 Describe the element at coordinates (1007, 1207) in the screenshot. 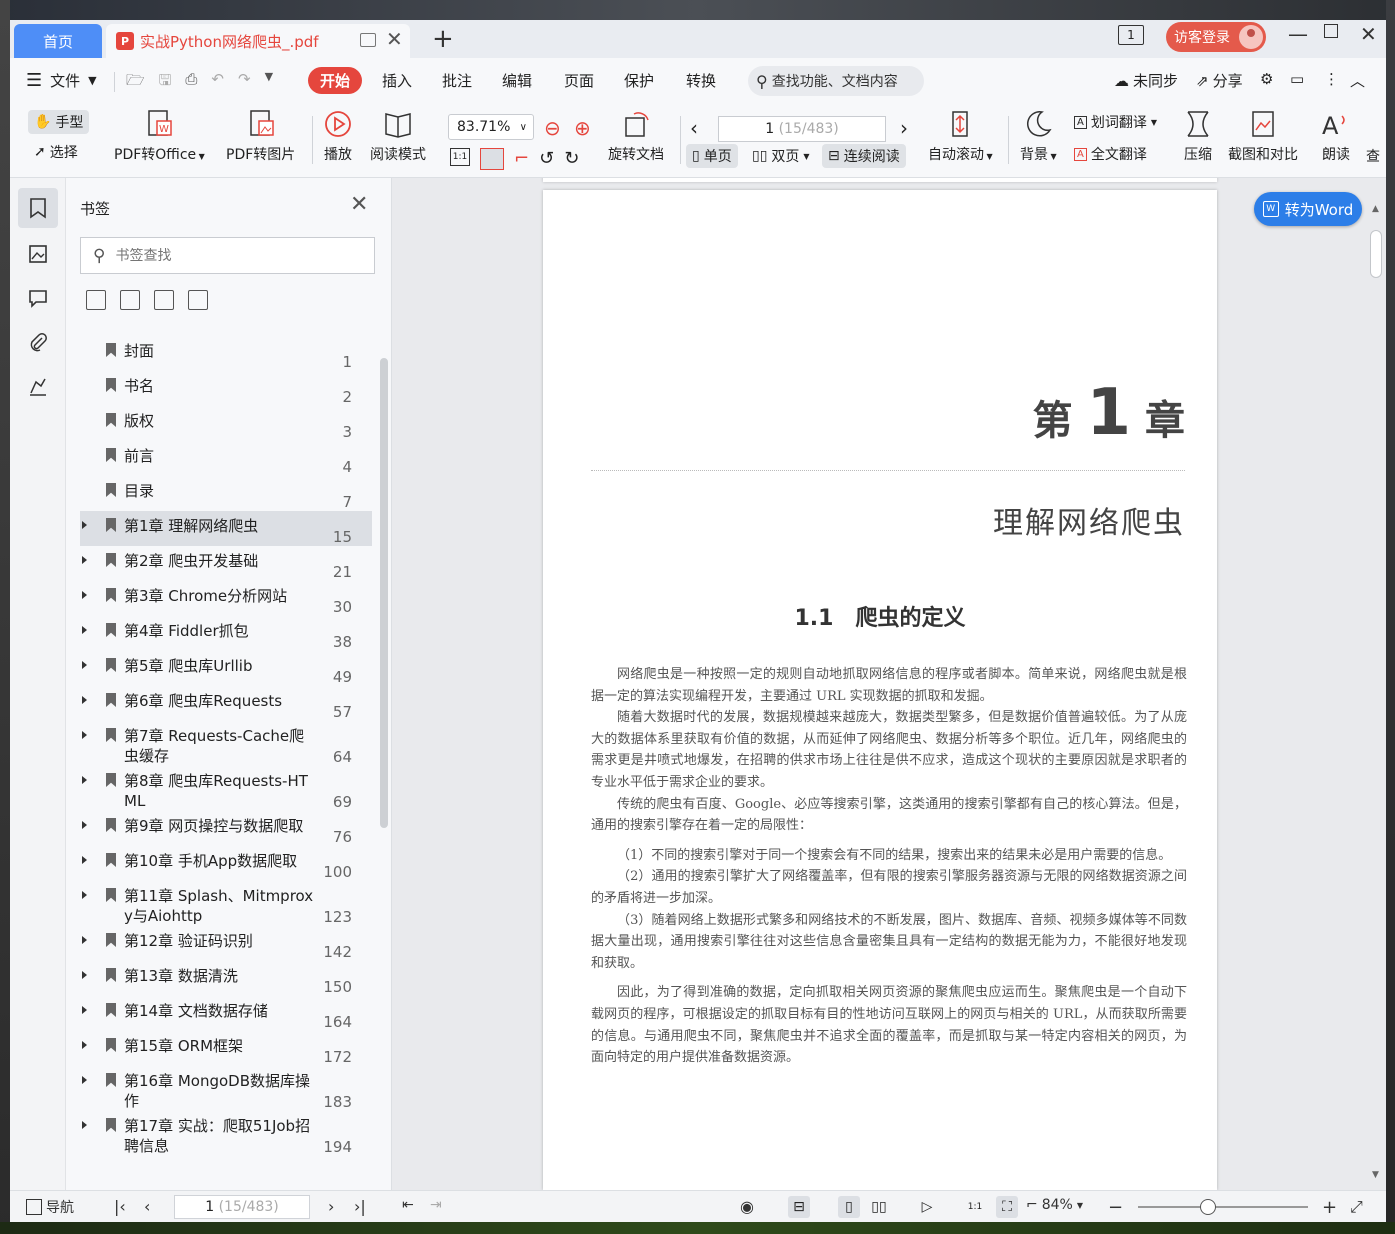

I see `fit-page-icon: ⛶` at that location.